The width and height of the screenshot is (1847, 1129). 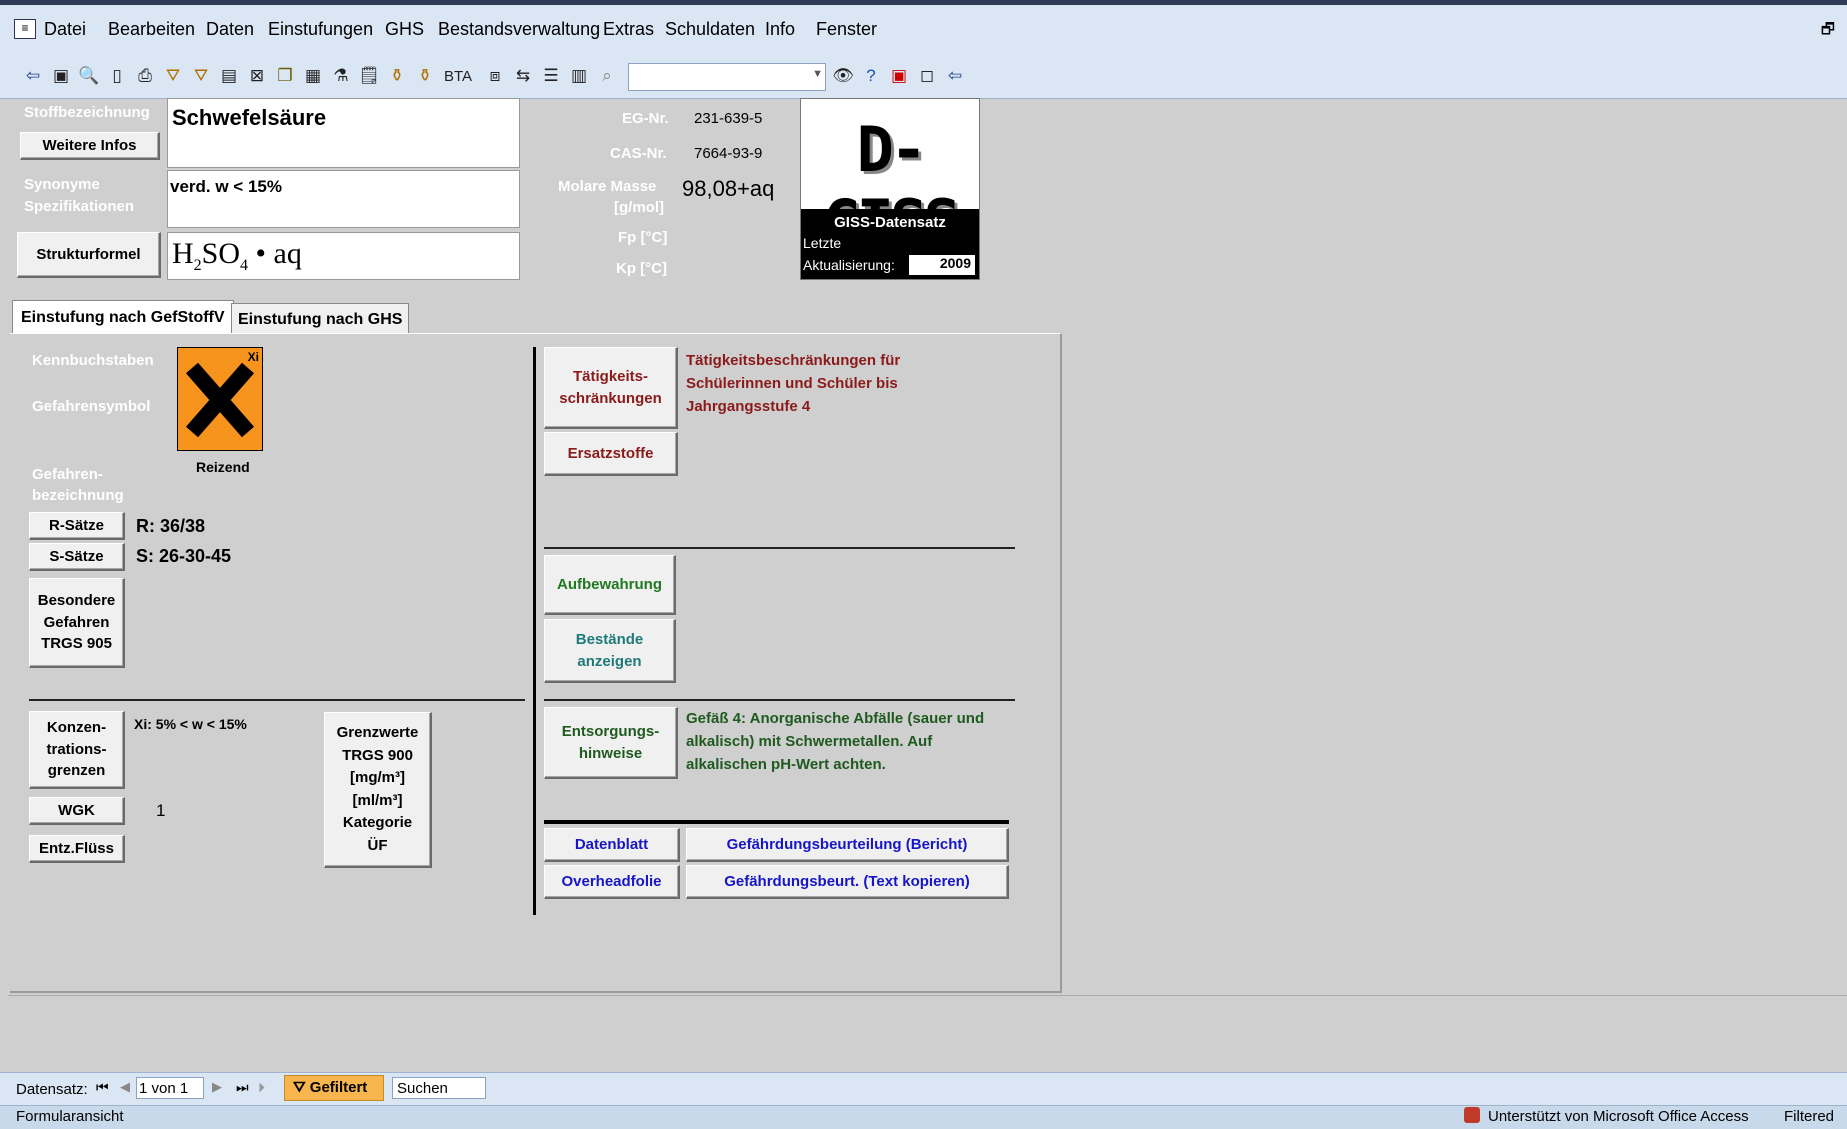 What do you see at coordinates (277, 700) in the screenshot?
I see `left-divider` at bounding box center [277, 700].